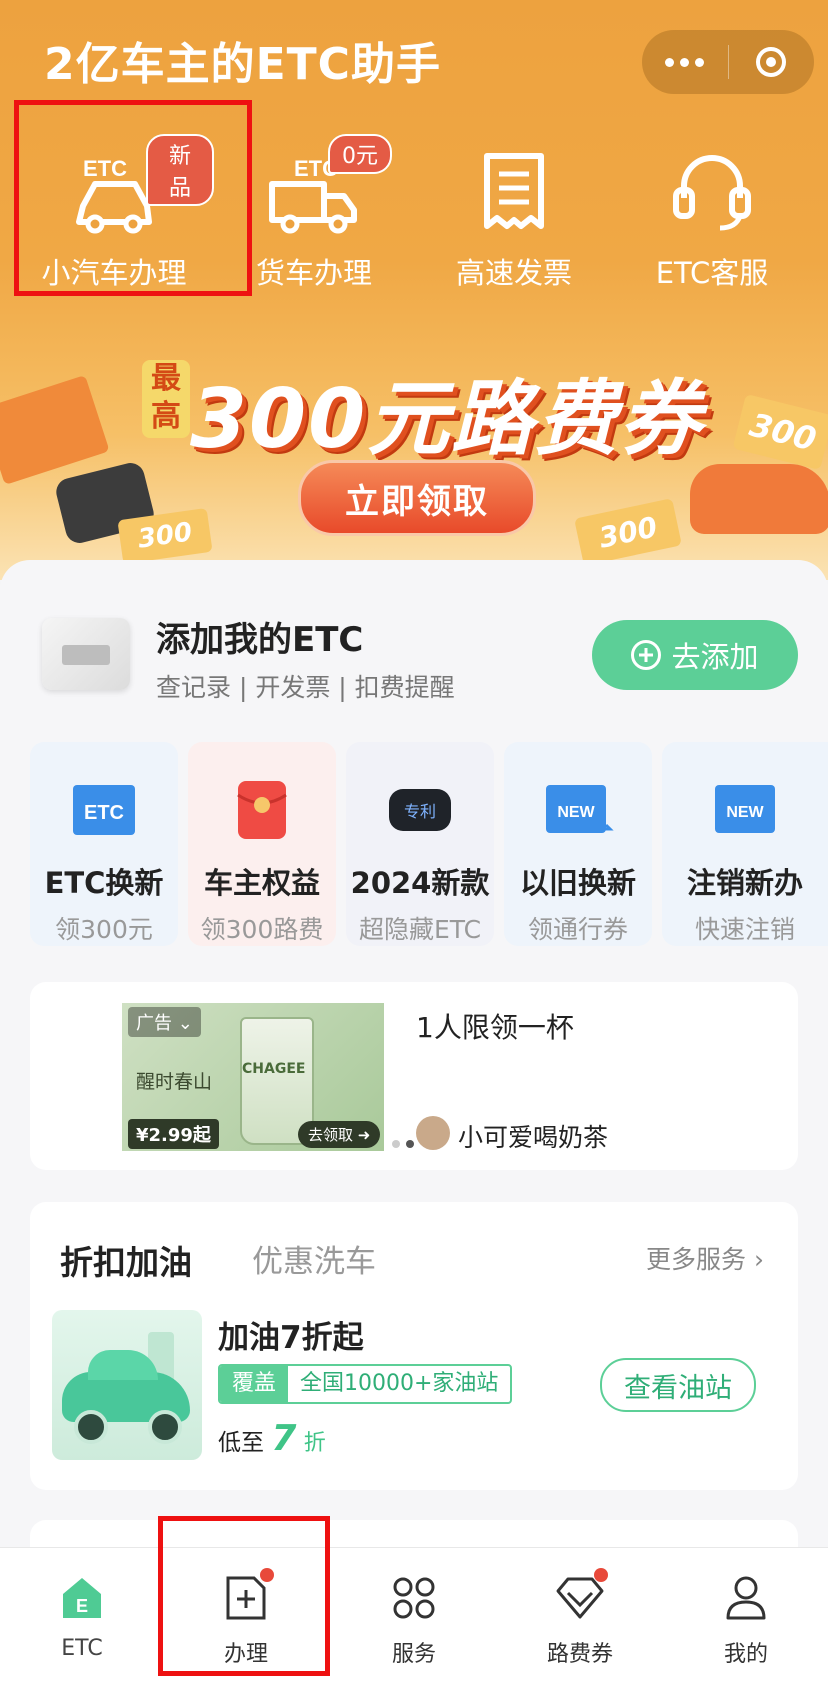 The height and width of the screenshot is (1683, 828). I want to click on svg-text: 专利, so click(420, 811).